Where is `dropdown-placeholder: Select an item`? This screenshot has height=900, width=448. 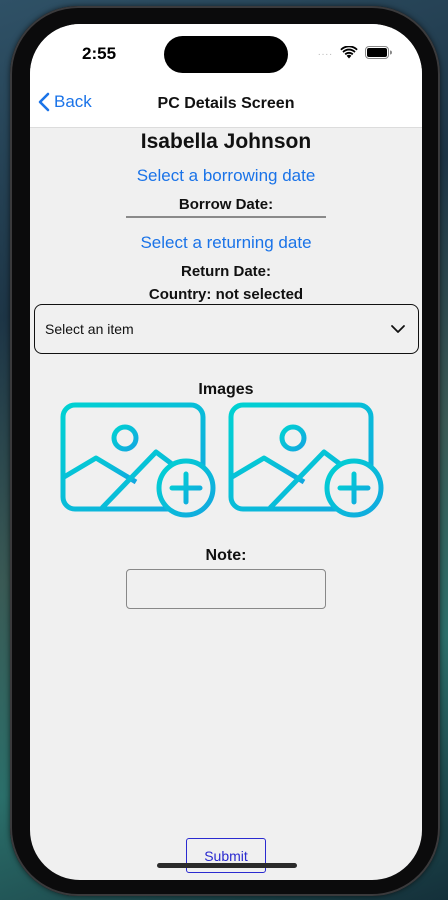 dropdown-placeholder: Select an item is located at coordinates (89, 329).